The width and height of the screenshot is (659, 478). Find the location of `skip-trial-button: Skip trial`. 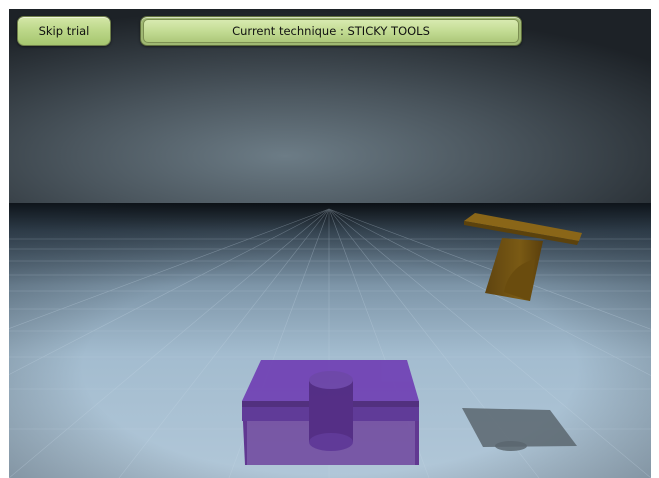

skip-trial-button: Skip trial is located at coordinates (64, 31).